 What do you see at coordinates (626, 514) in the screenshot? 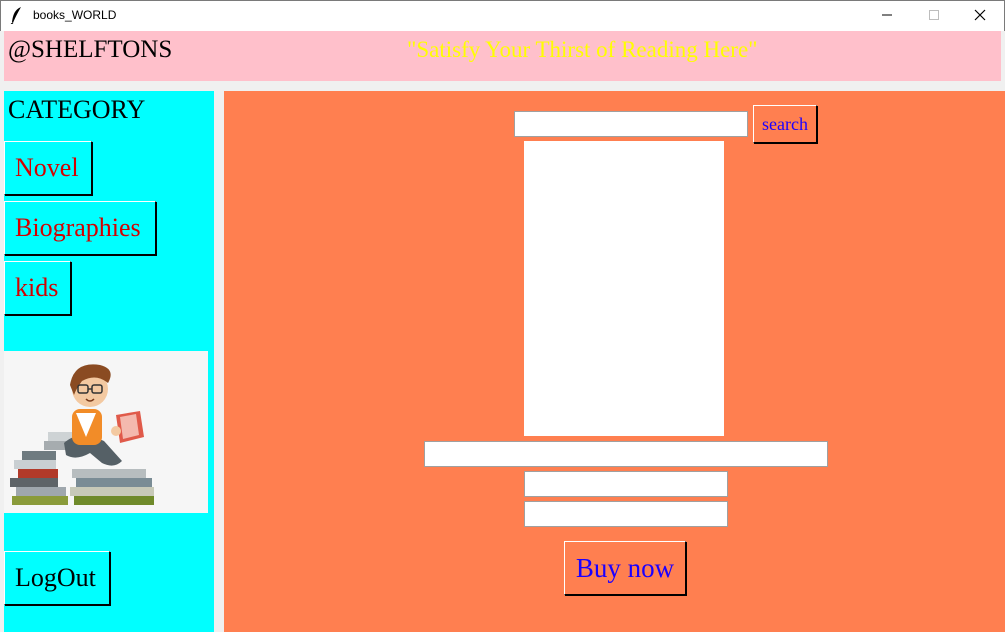
I see `book-price-field` at bounding box center [626, 514].